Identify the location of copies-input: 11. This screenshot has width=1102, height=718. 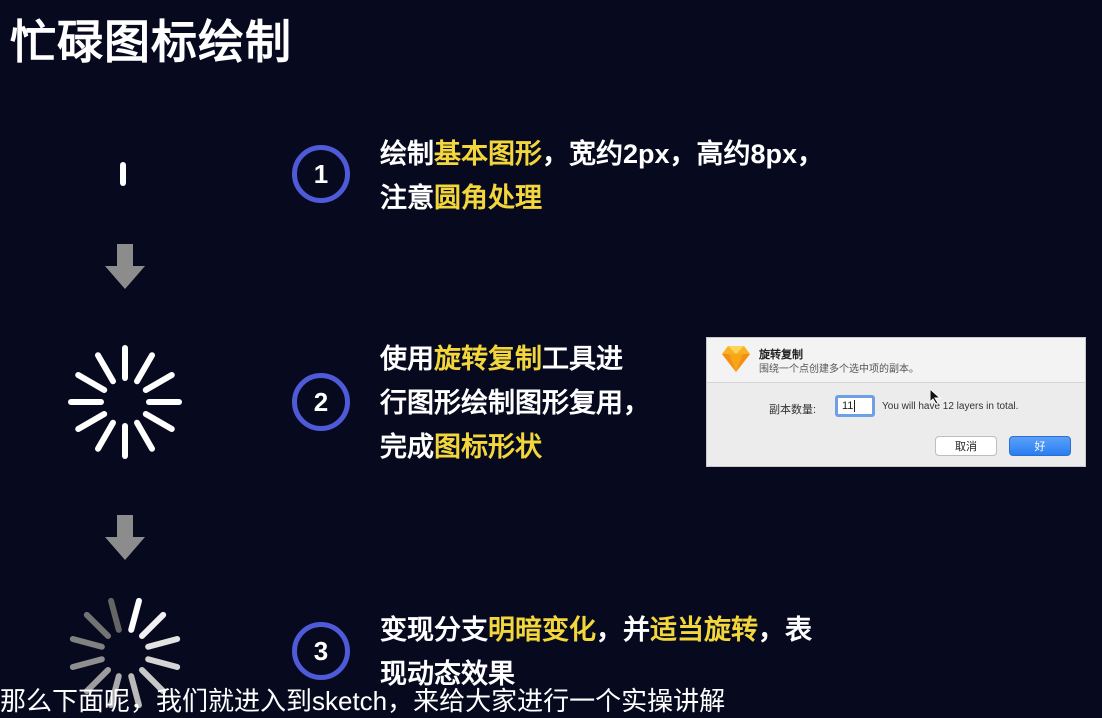
(855, 406).